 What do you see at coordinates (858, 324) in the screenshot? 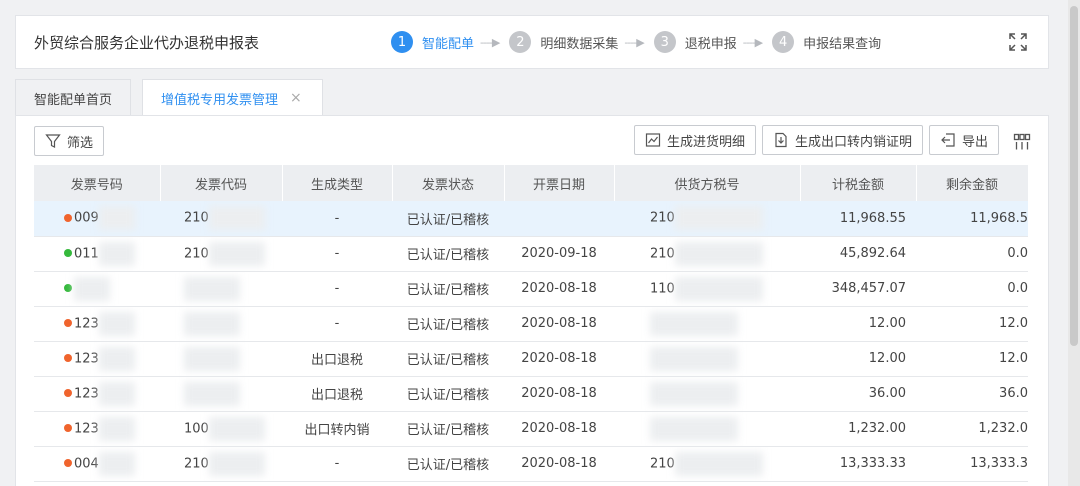
I see `tax-amount: 12.00` at bounding box center [858, 324].